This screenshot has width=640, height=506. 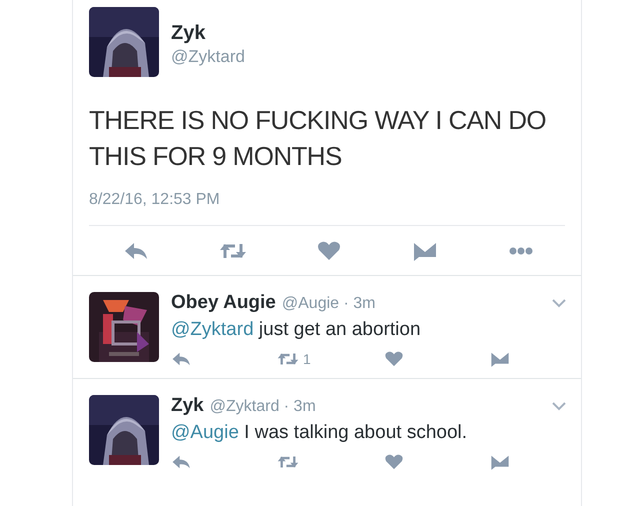 I want to click on mention-link: @Augie, so click(x=205, y=432).